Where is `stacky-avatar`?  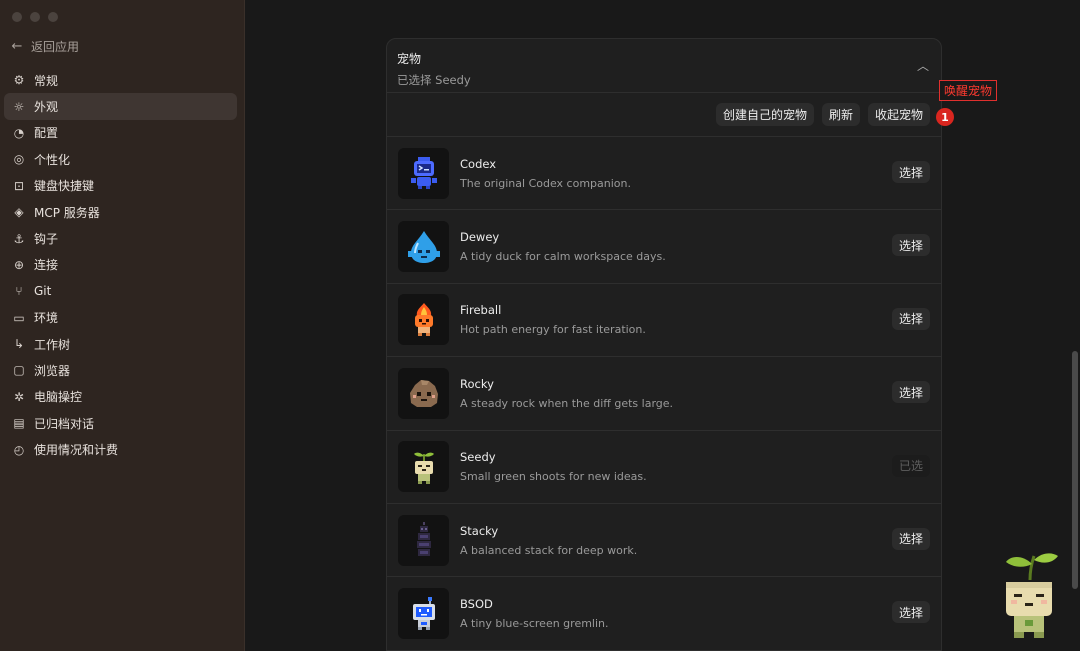
stacky-avatar is located at coordinates (423, 540).